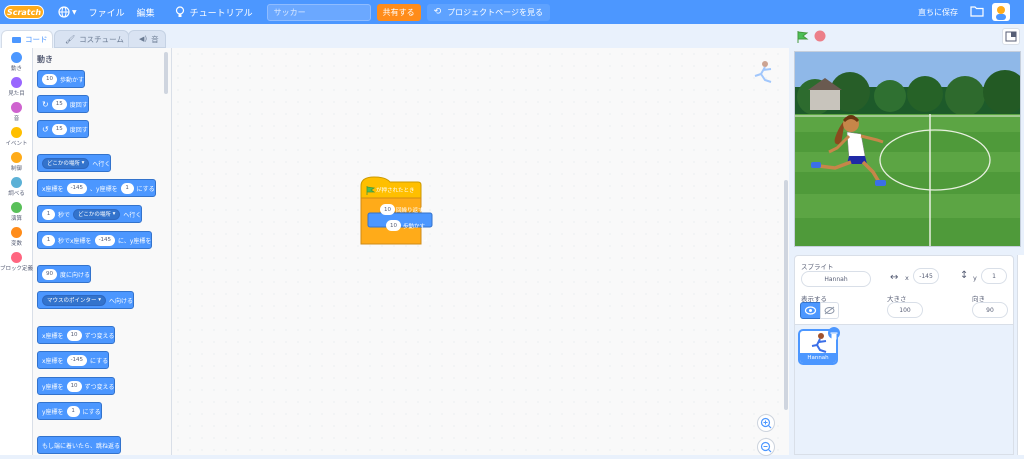 The height and width of the screenshot is (459, 1024). Describe the element at coordinates (802, 36) in the screenshot. I see `green-flag-icon` at that location.